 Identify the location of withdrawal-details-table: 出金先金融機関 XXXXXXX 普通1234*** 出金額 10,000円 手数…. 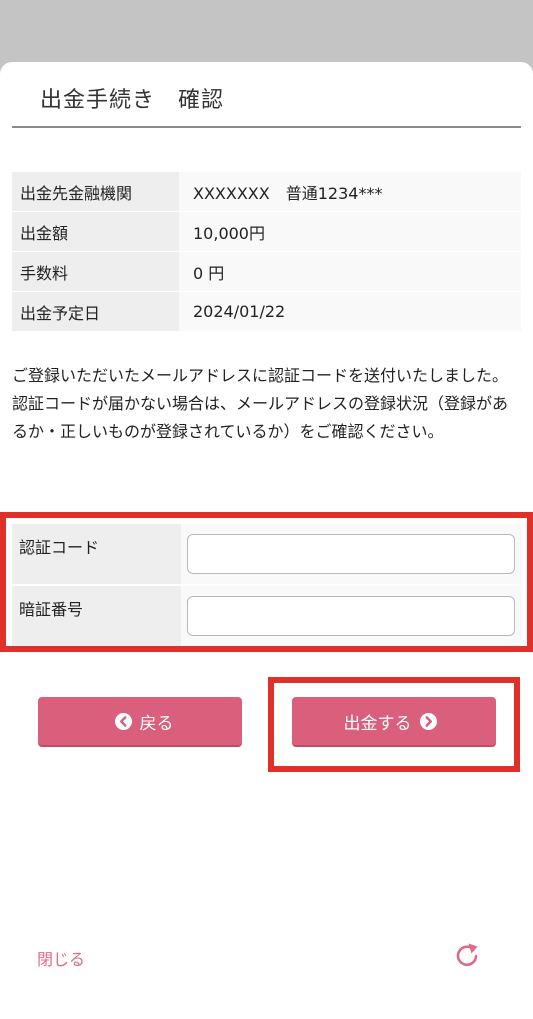
(266, 252).